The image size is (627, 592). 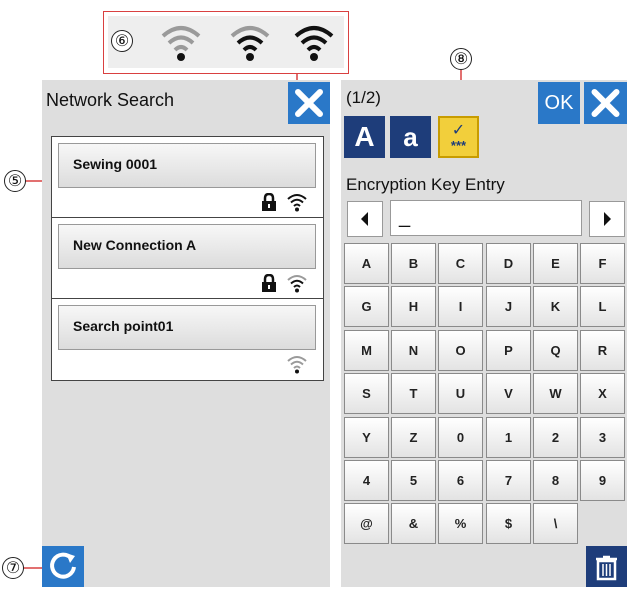 I want to click on hide-characters-button: ✓ ***, so click(x=458, y=137).